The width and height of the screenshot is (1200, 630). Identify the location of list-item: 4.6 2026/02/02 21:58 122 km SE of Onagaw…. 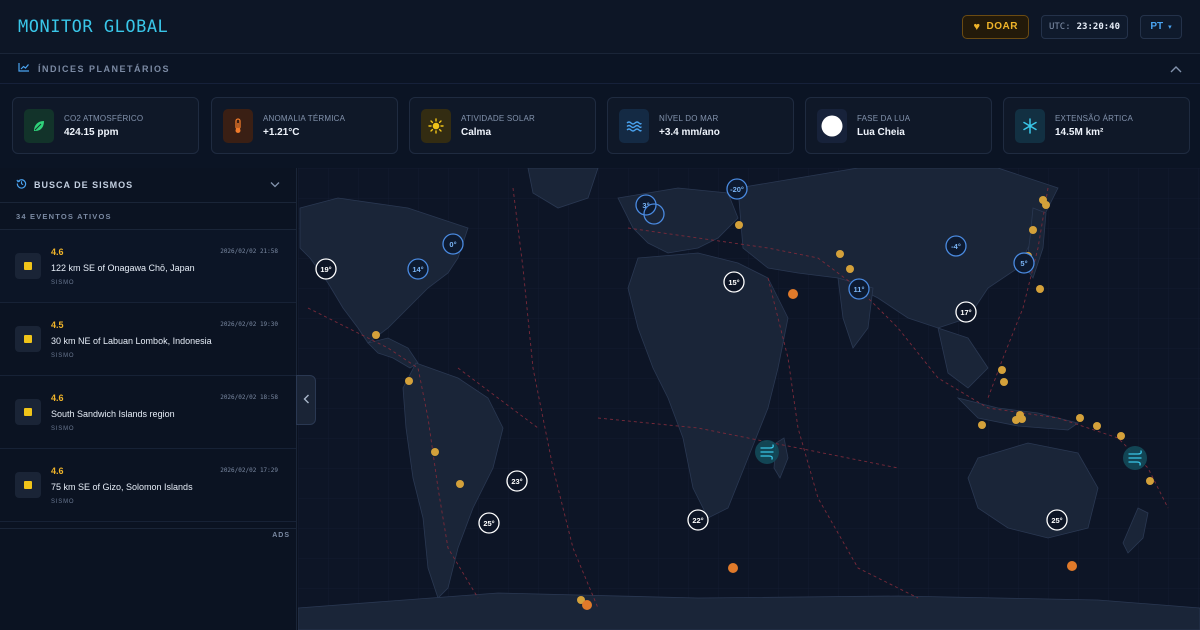
(148, 266).